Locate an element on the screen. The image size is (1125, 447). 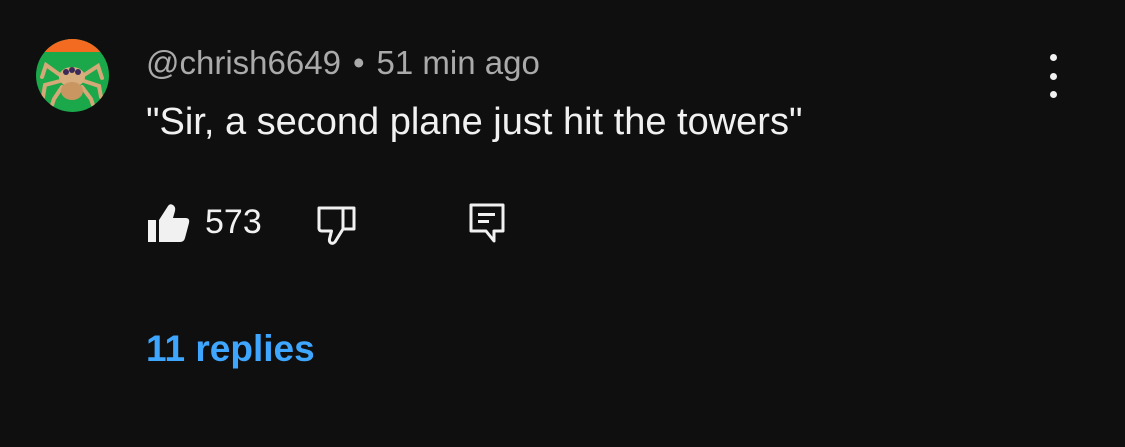
timestamp: 51 min ago is located at coordinates (458, 62).